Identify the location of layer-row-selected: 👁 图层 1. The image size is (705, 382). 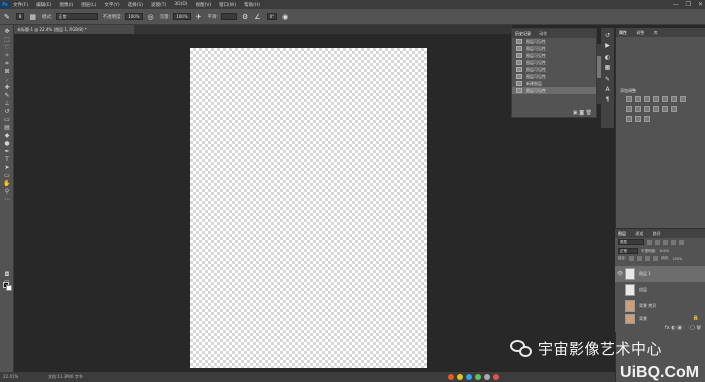
(660, 274).